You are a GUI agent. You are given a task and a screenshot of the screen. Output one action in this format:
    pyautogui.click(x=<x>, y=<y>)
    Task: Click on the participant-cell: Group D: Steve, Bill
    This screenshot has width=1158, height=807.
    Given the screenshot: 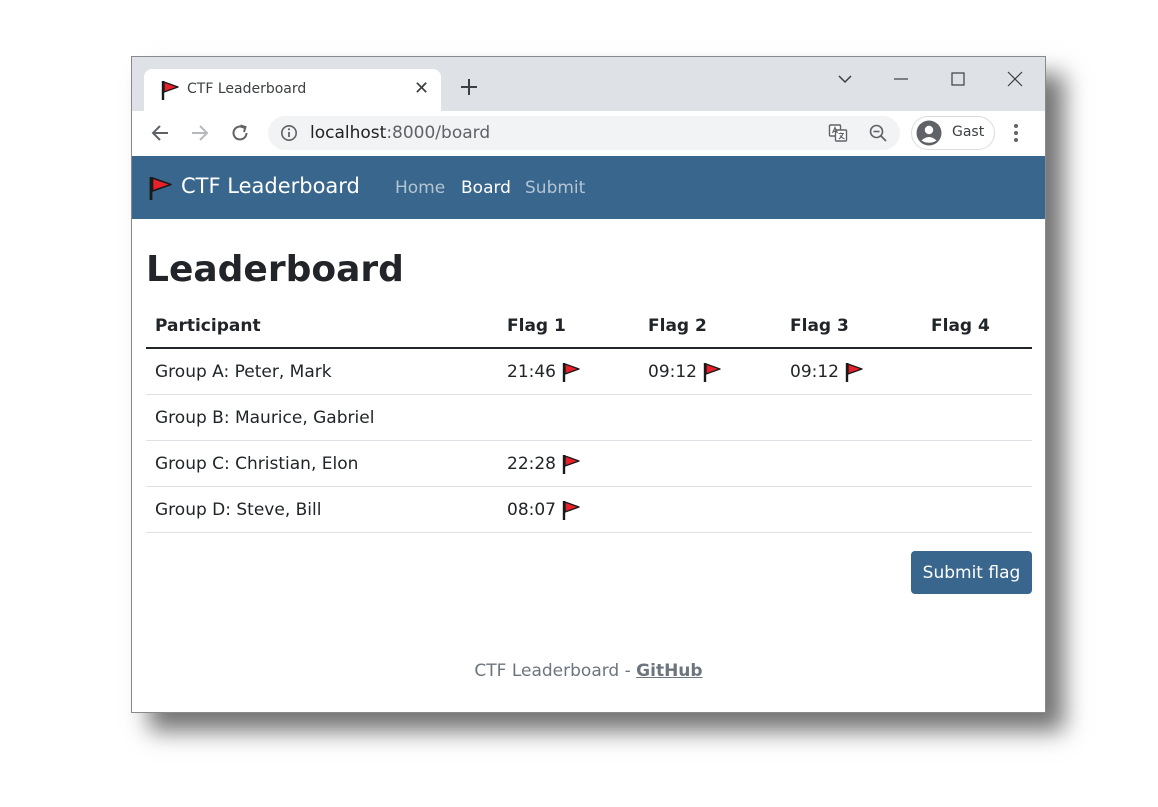 What is the action you would take?
    pyautogui.click(x=322, y=509)
    